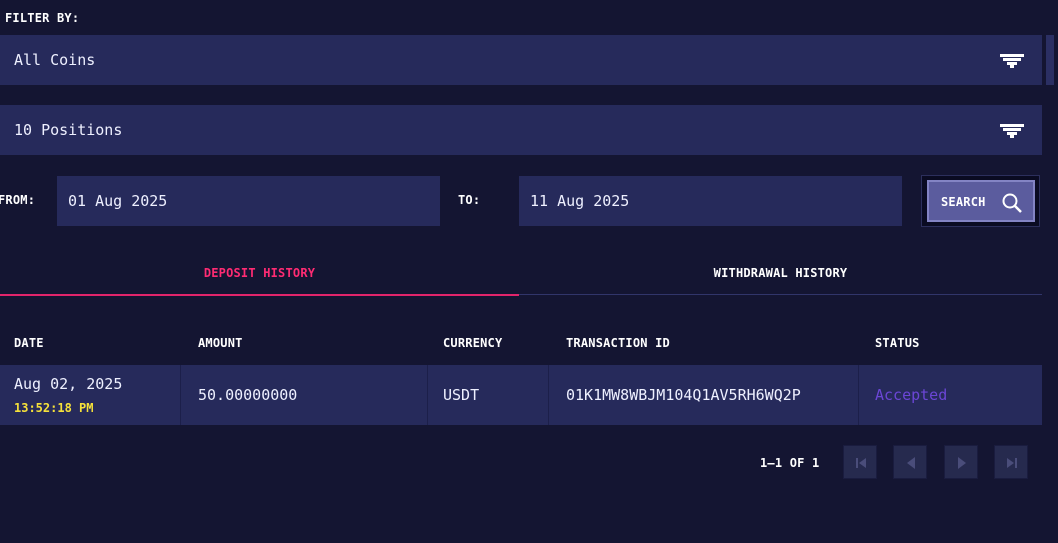 Image resolution: width=1058 pixels, height=543 pixels. What do you see at coordinates (18, 200) in the screenshot?
I see `from-label: FROM:` at bounding box center [18, 200].